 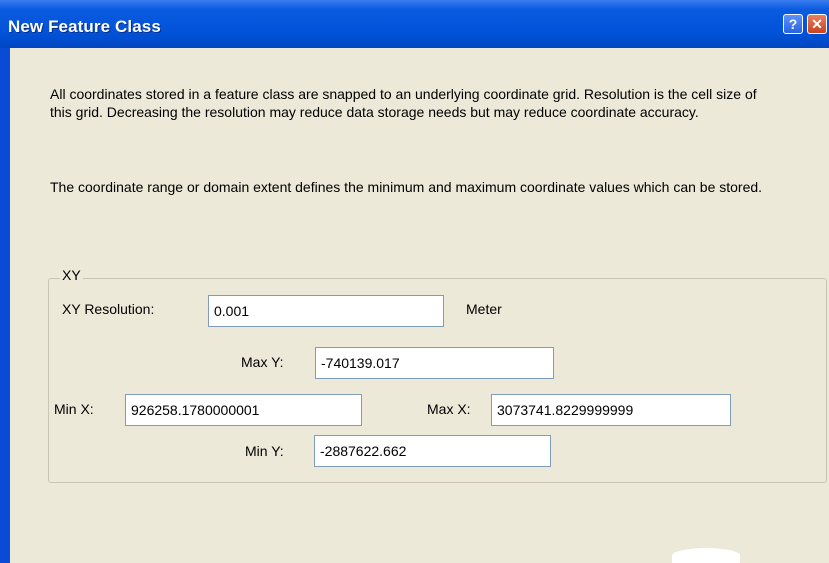 What do you see at coordinates (326, 311) in the screenshot?
I see `xy-resolution-input` at bounding box center [326, 311].